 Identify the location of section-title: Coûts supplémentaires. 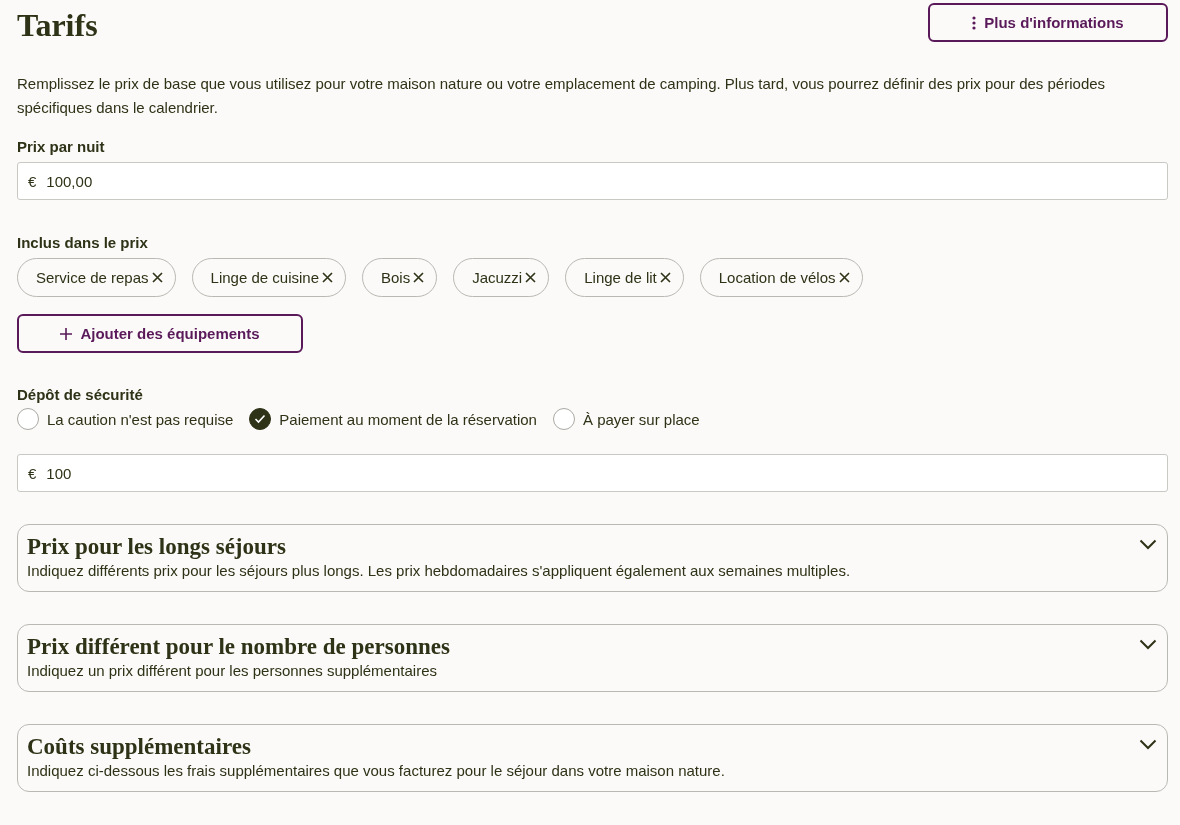
(139, 747).